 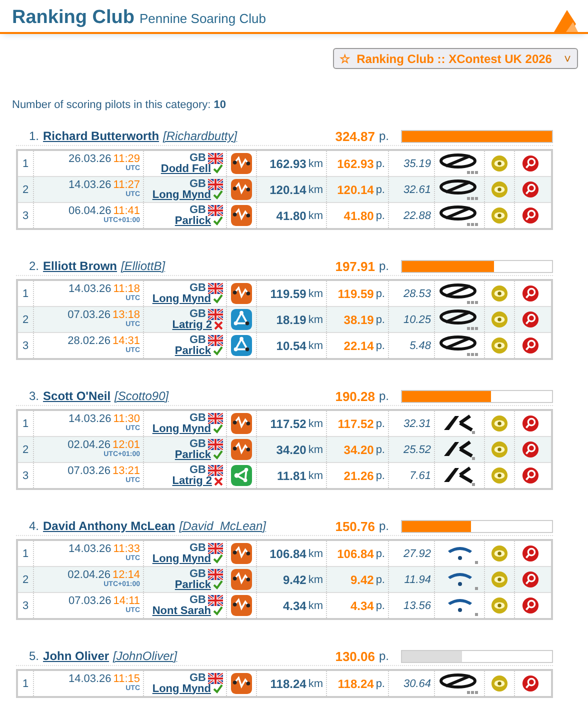 I want to click on points-value: 9.42, so click(x=362, y=579).